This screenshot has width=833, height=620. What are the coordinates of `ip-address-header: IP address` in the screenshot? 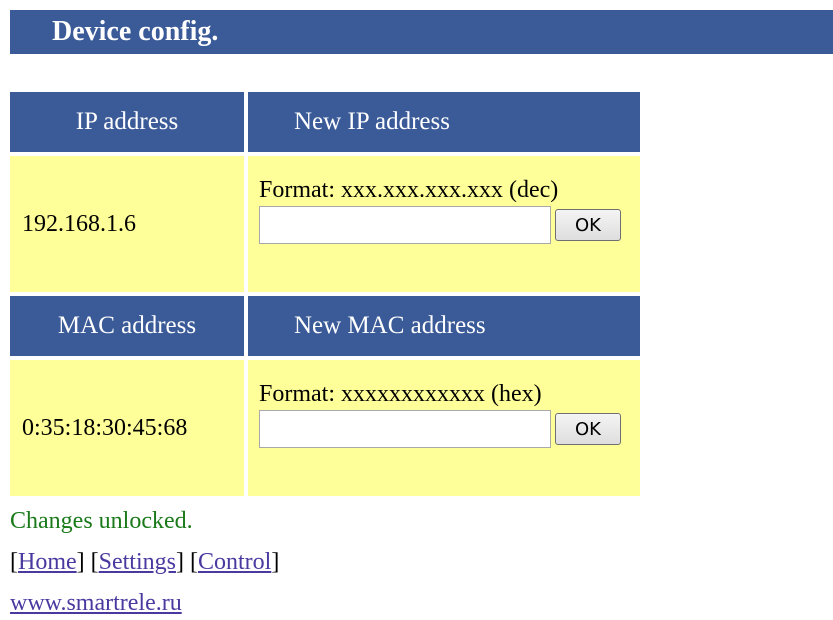 It's located at (127, 122).